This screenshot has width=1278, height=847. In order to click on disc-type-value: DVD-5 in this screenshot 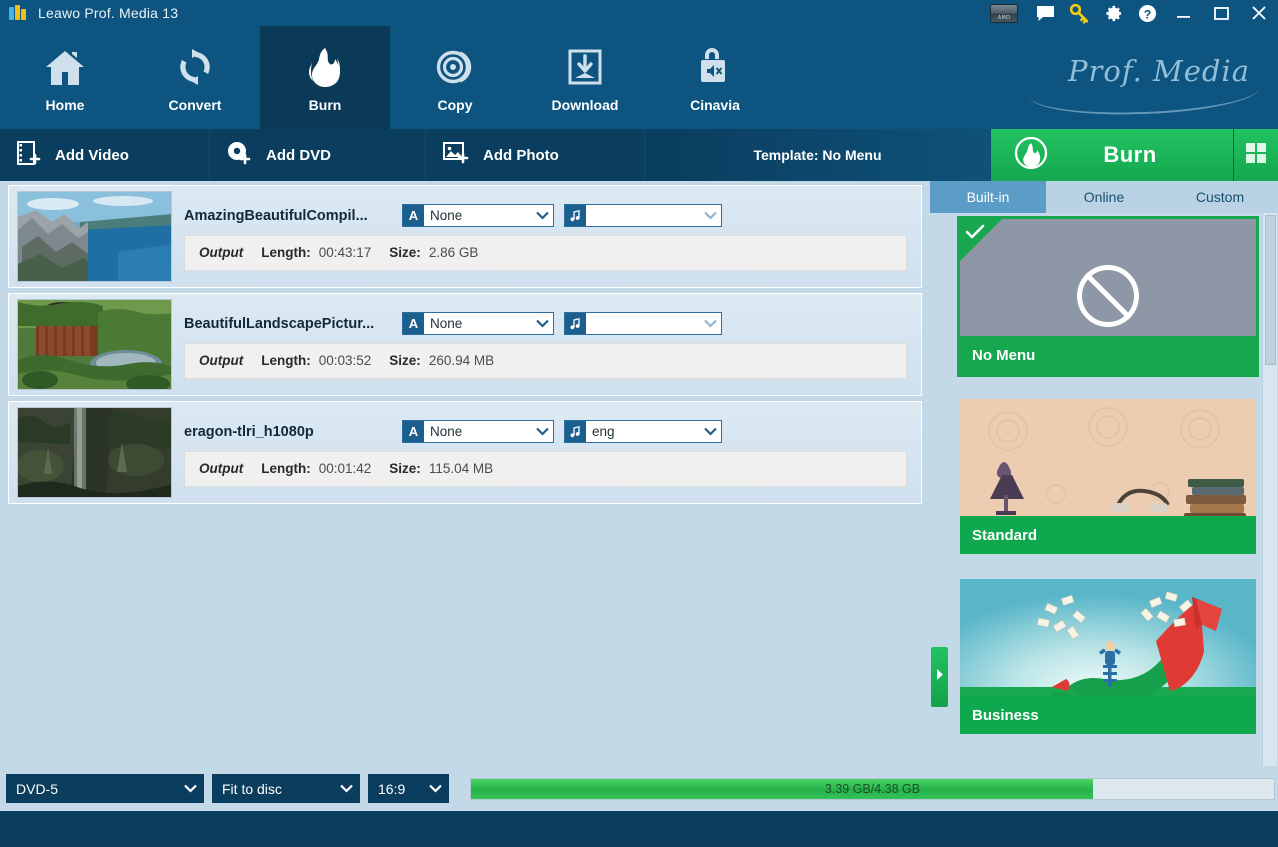, I will do `click(37, 788)`.